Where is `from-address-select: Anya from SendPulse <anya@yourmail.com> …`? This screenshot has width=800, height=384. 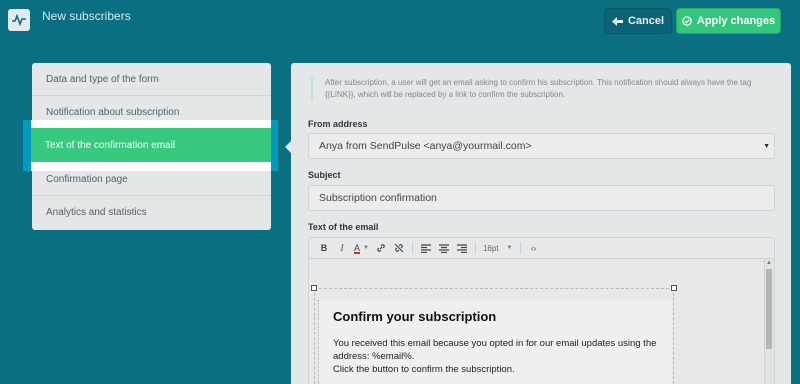
from-address-select: Anya from SendPulse <anya@yourmail.com> … is located at coordinates (541, 146).